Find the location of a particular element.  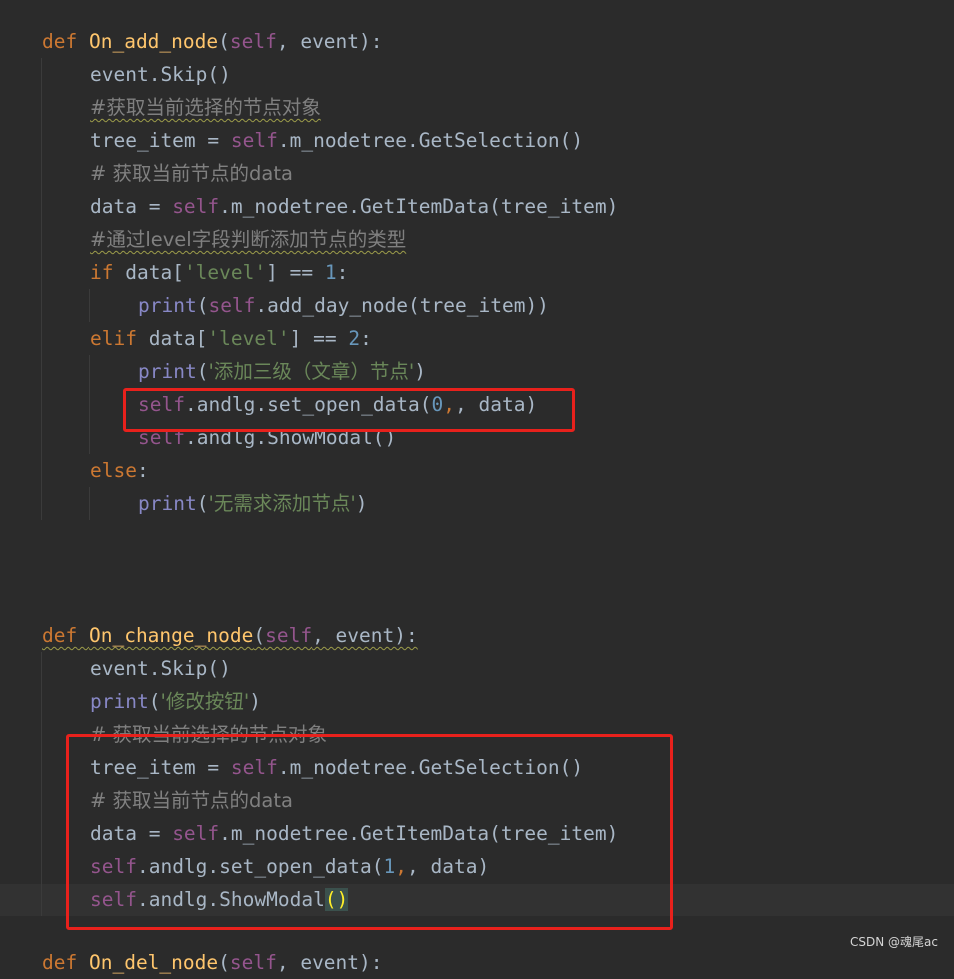

code-line: print('添加三级（文章）节点') is located at coordinates (282, 371).